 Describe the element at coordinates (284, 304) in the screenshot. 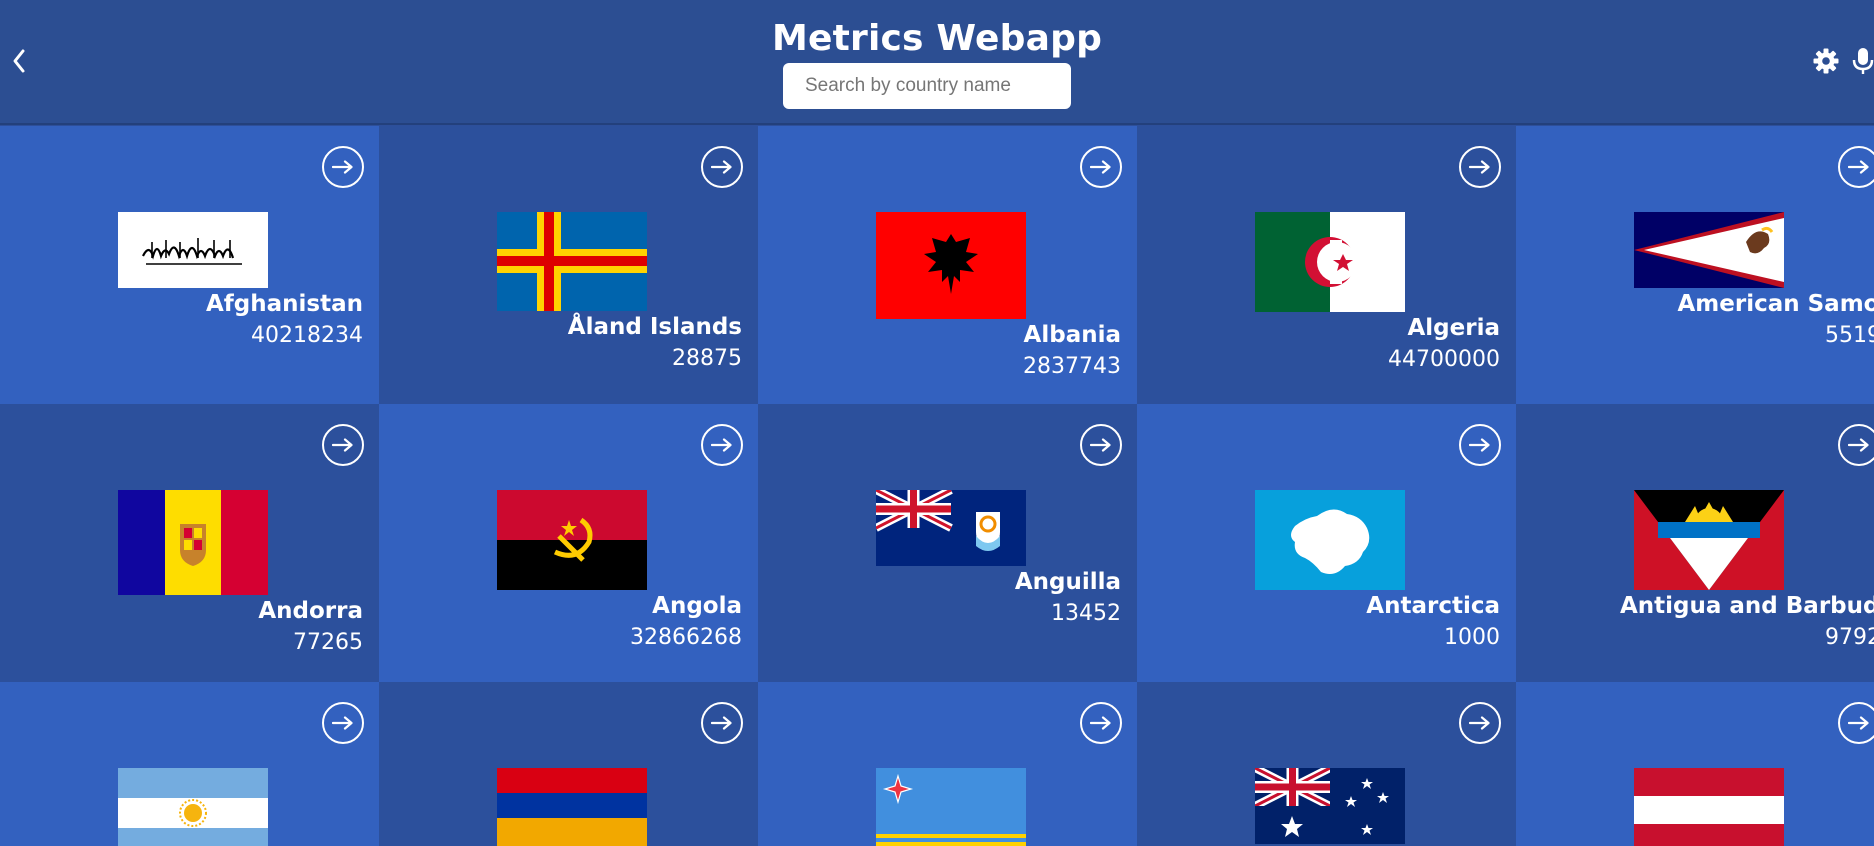

I see `country-name: Afghanistan` at that location.